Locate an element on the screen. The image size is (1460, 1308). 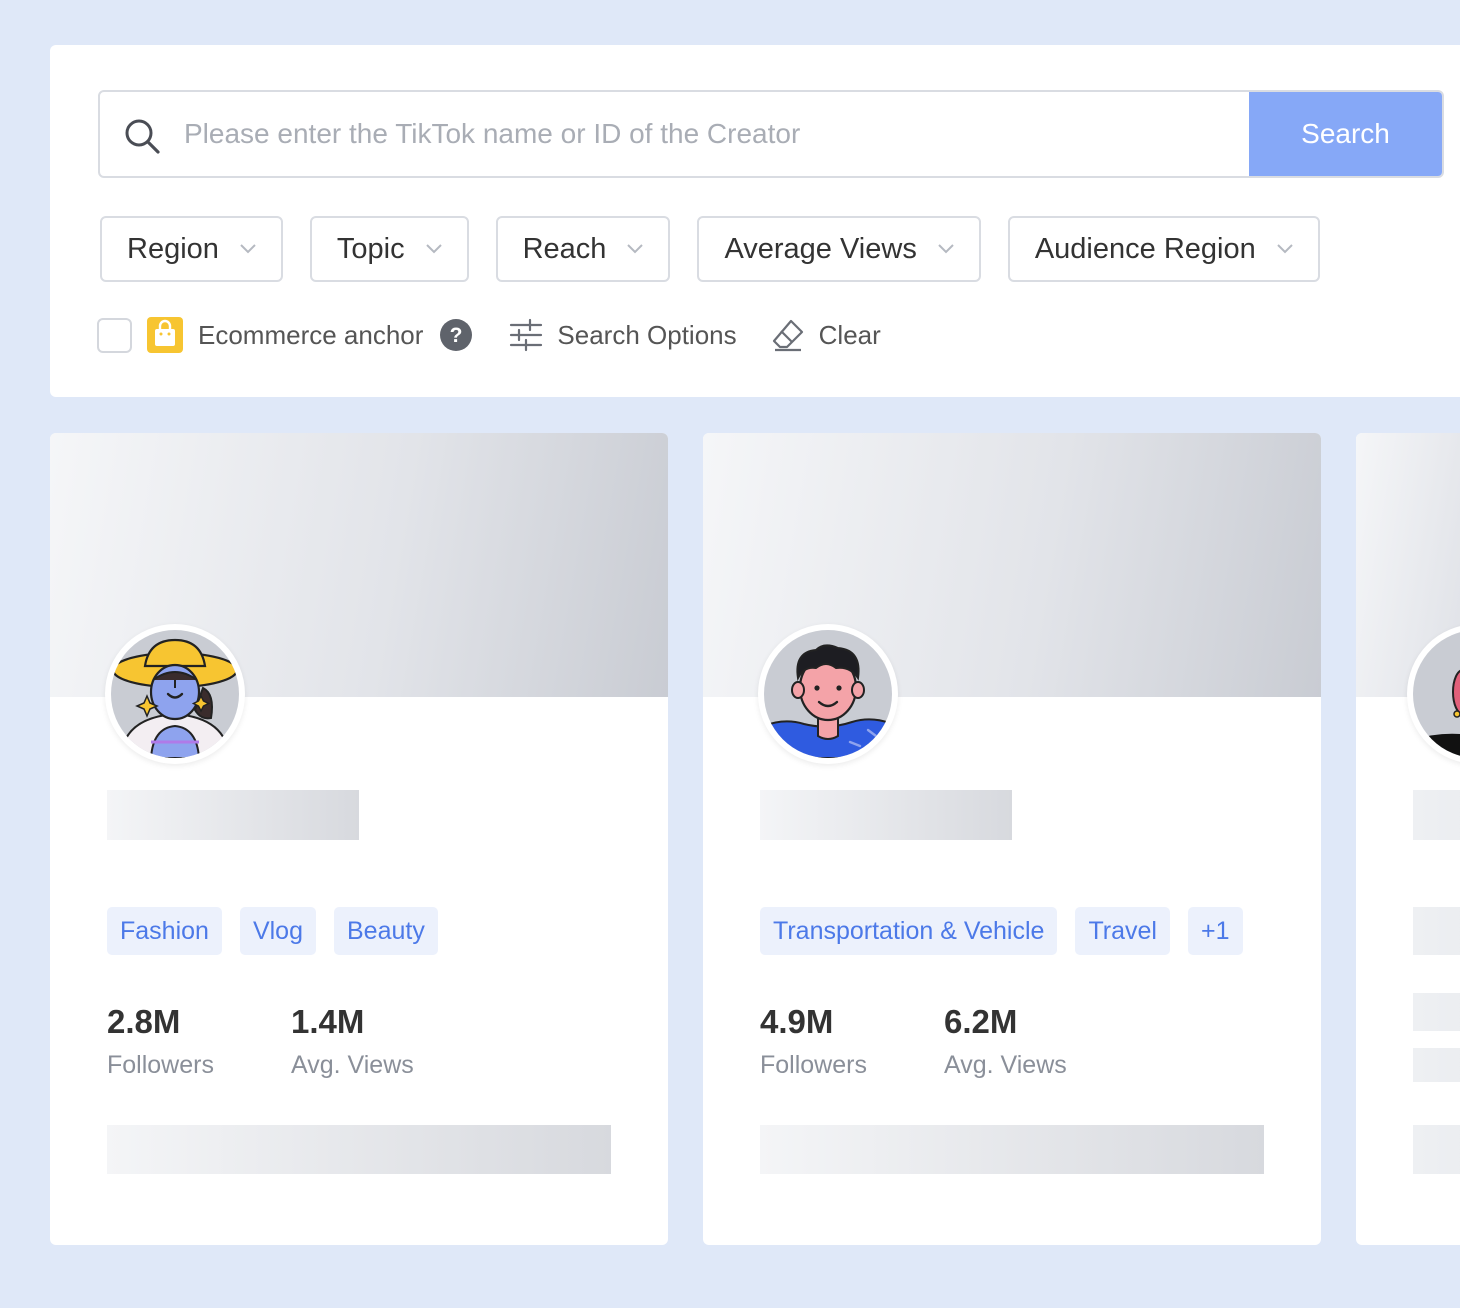
shopping-bag-icon is located at coordinates (165, 335).